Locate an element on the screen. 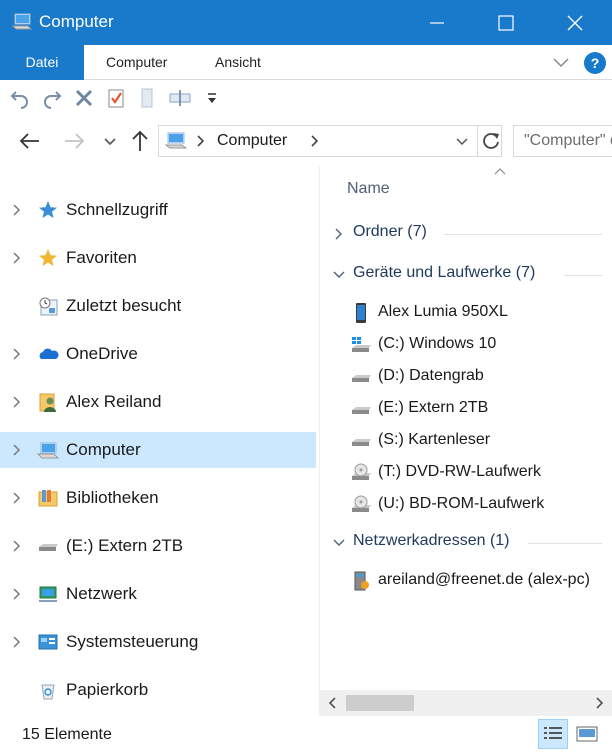 This screenshot has height=752, width=612. undo-icon is located at coordinates (20, 98).